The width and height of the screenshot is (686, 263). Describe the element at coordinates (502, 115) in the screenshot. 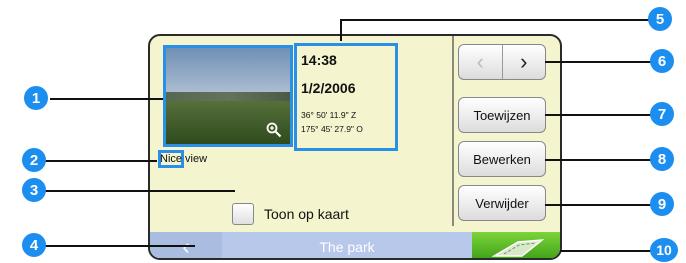

I see `assign-button: Toewijzen` at that location.